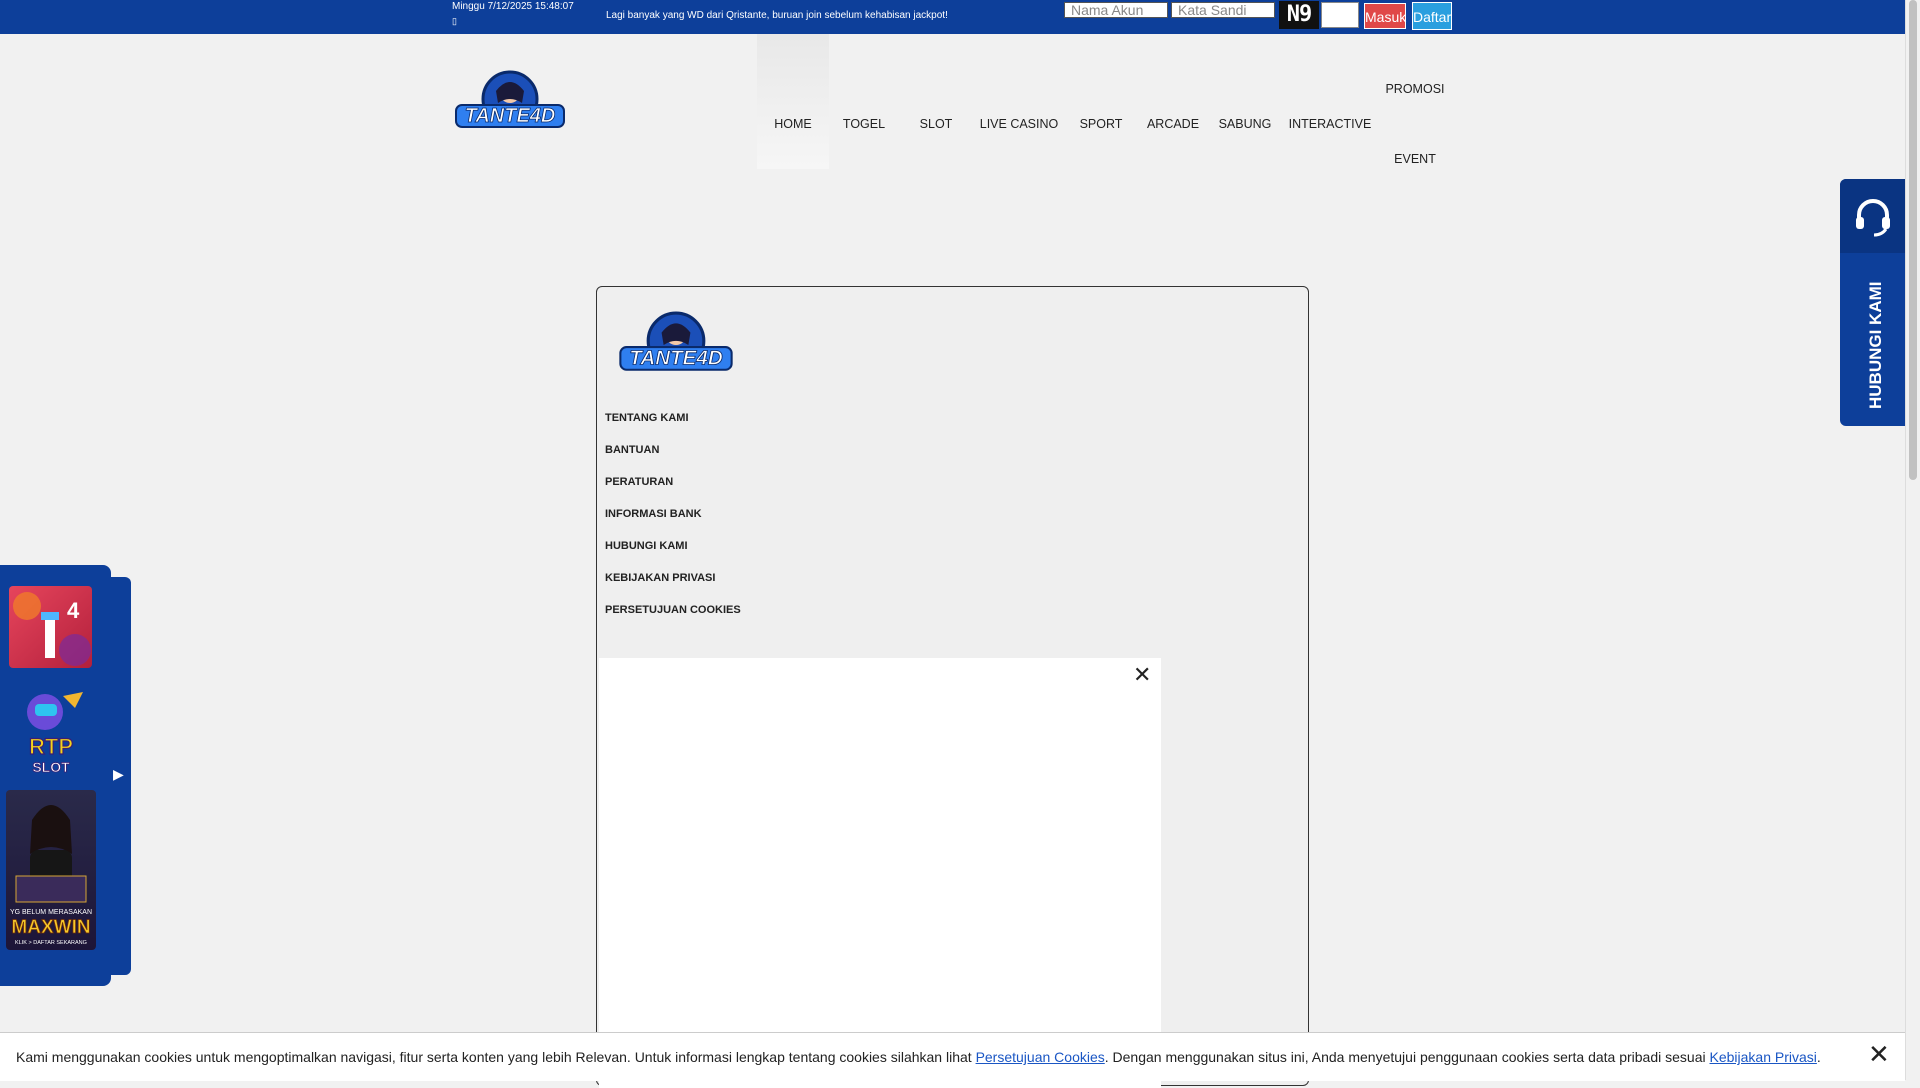 Image resolution: width=1920 pixels, height=1088 pixels. Describe the element at coordinates (1340, 15) in the screenshot. I see `captcha-input` at that location.